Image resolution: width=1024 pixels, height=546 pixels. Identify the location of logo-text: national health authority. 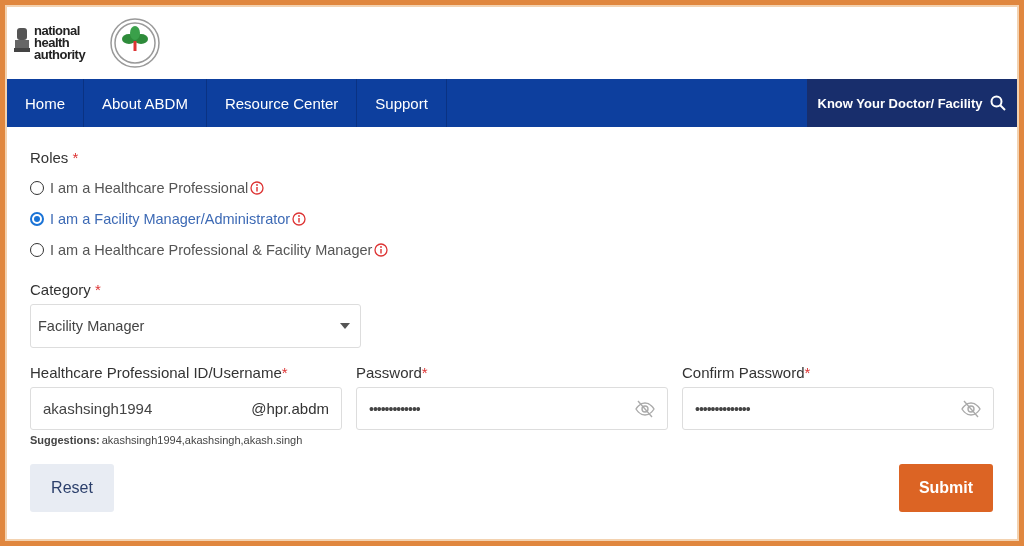
(60, 43).